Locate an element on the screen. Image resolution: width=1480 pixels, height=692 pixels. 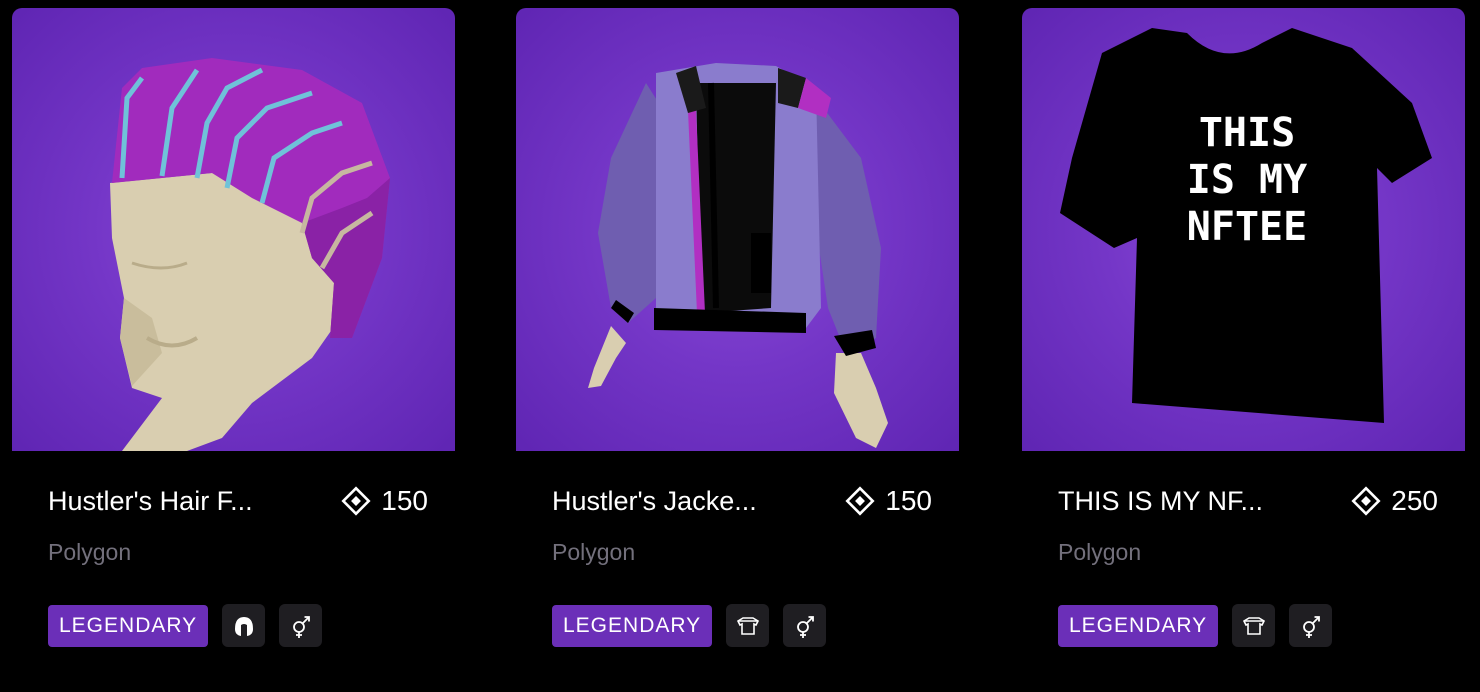
item-price: 250 is located at coordinates (1394, 501).